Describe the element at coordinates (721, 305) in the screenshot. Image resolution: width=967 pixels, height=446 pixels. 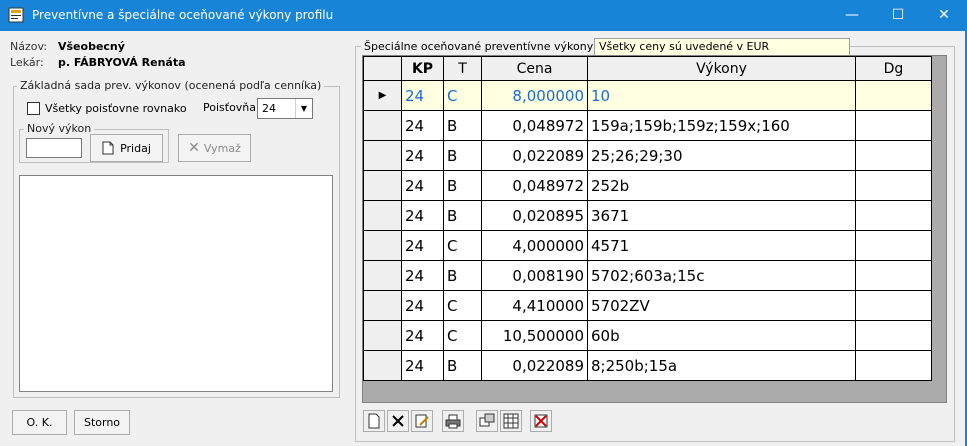
I see `cell-vykony: 5702ZV` at that location.